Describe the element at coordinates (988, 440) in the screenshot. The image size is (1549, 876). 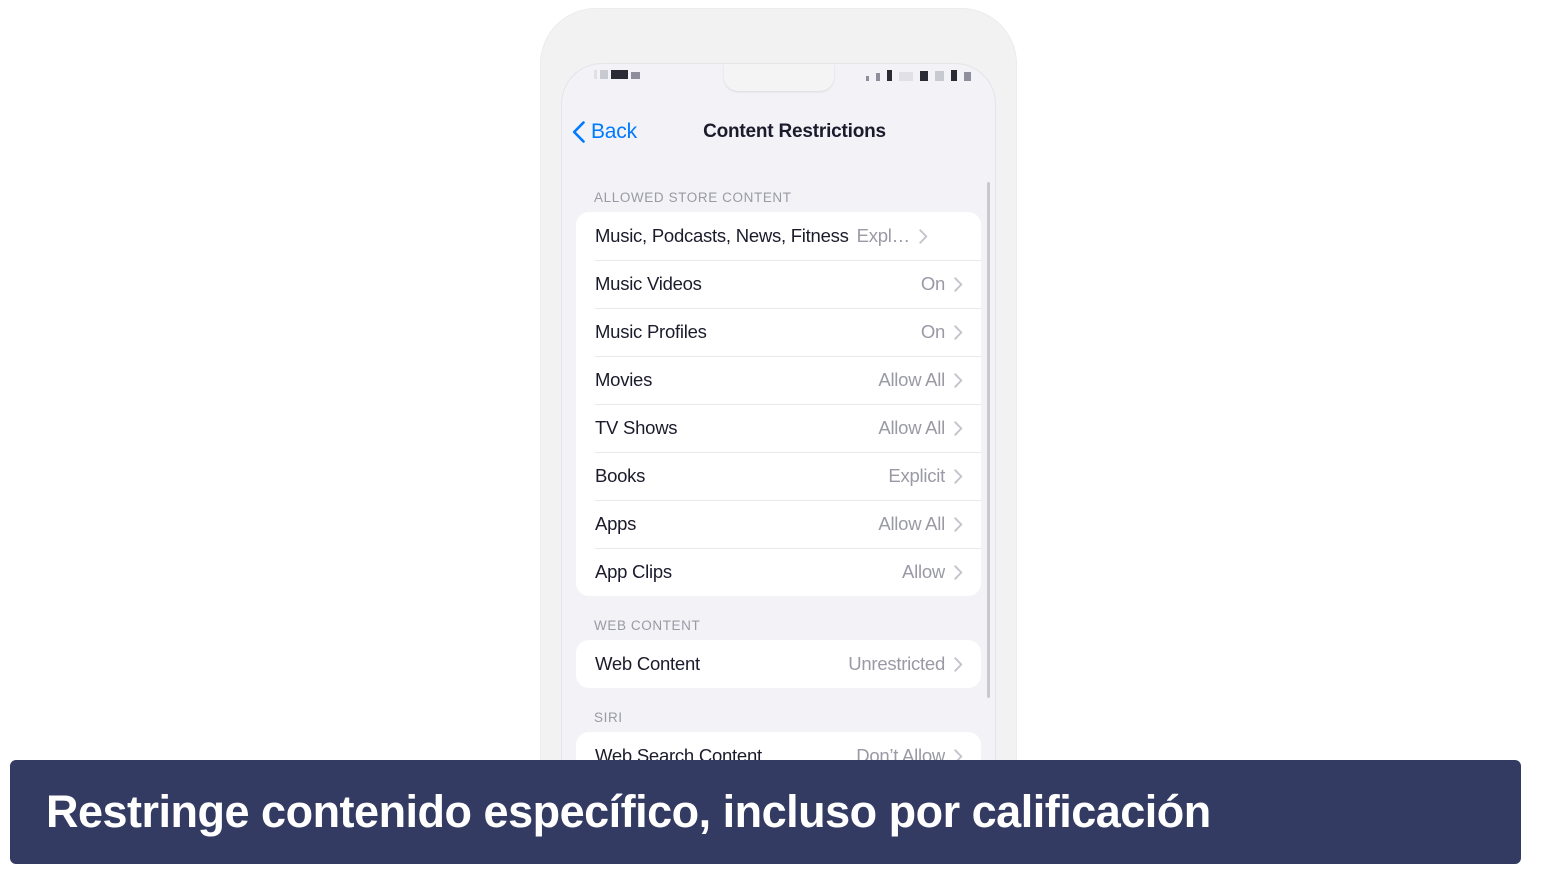
I see `vertical-scrollbar` at that location.